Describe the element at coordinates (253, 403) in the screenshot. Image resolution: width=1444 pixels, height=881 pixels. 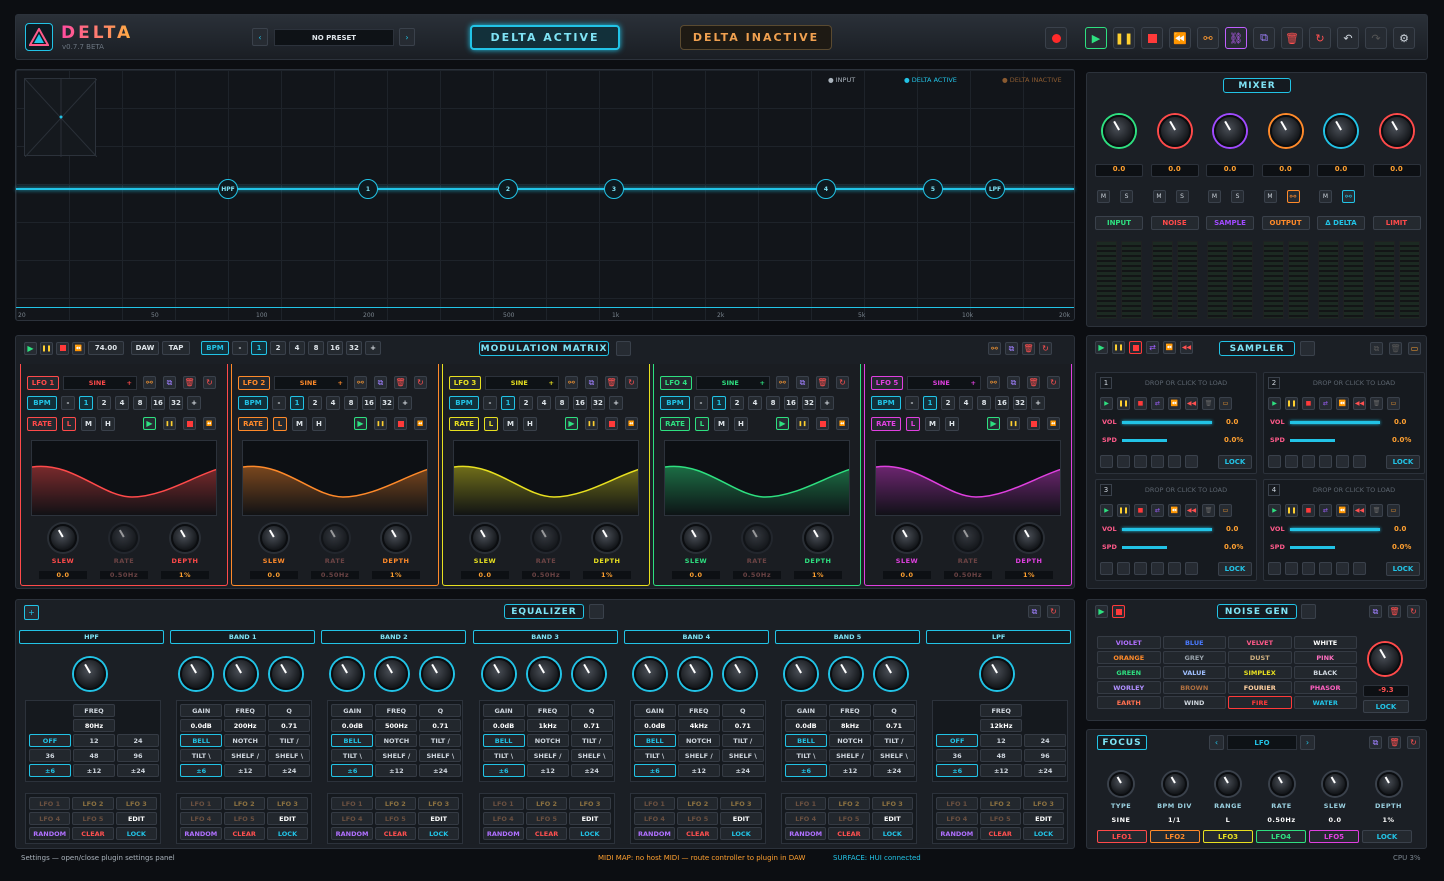
I see `bpm-sync-button: BPM` at that location.